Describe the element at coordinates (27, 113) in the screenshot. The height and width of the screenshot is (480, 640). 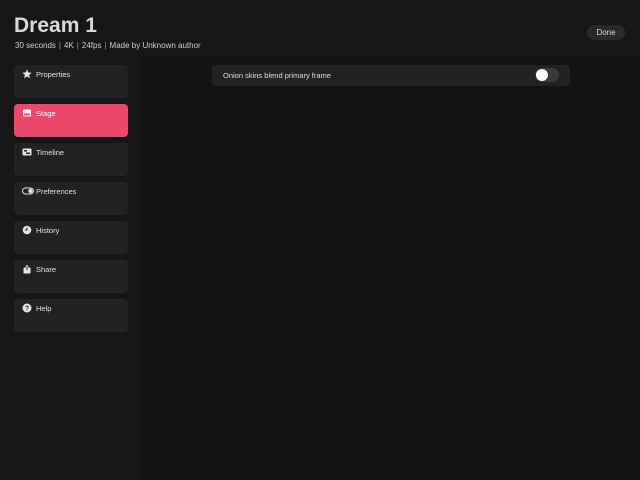
I see `image-icon` at that location.